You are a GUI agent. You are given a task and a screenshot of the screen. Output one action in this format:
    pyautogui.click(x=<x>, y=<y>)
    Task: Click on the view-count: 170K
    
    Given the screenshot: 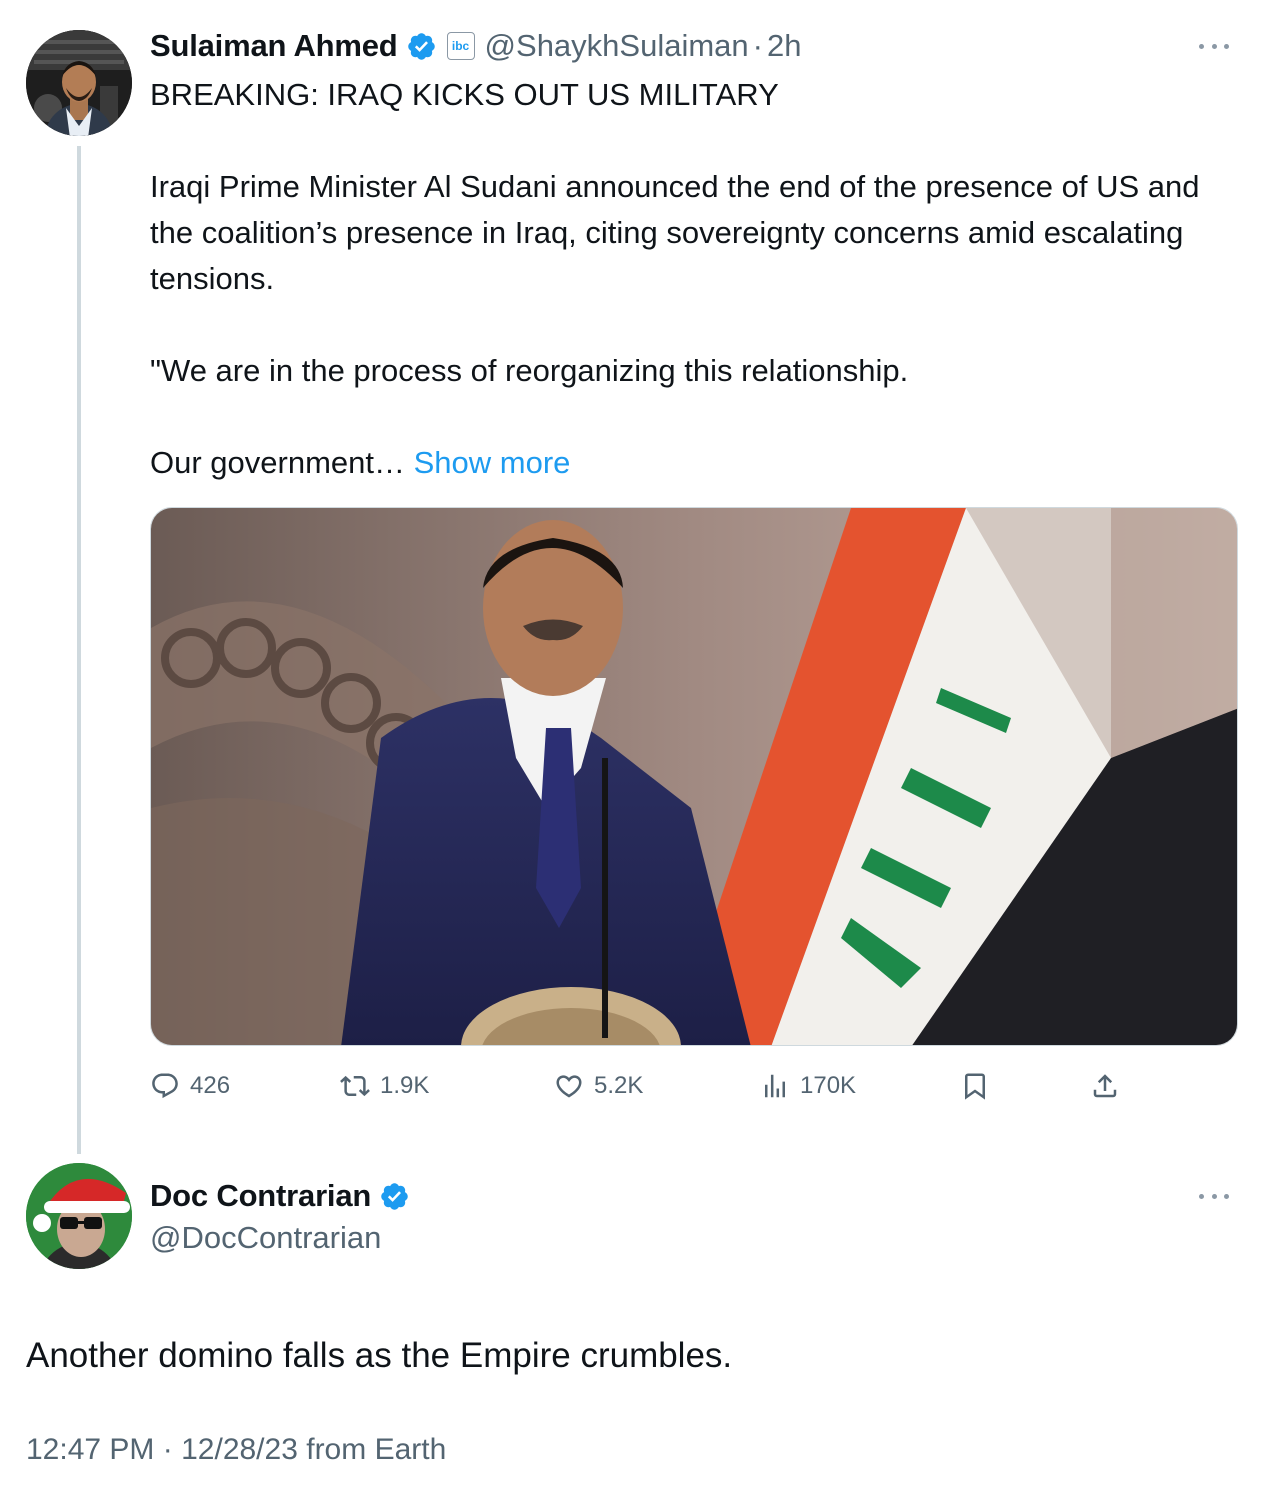 What is the action you would take?
    pyautogui.click(x=828, y=1085)
    